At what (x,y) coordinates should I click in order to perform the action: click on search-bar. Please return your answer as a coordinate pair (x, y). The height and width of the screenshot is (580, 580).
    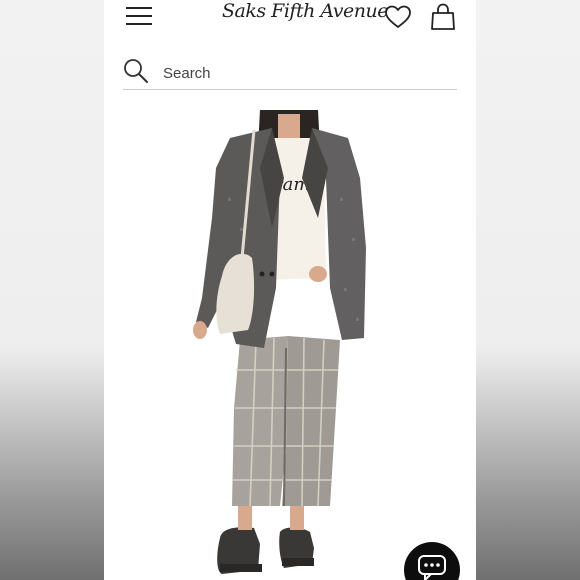
    Looking at the image, I should click on (290, 74).